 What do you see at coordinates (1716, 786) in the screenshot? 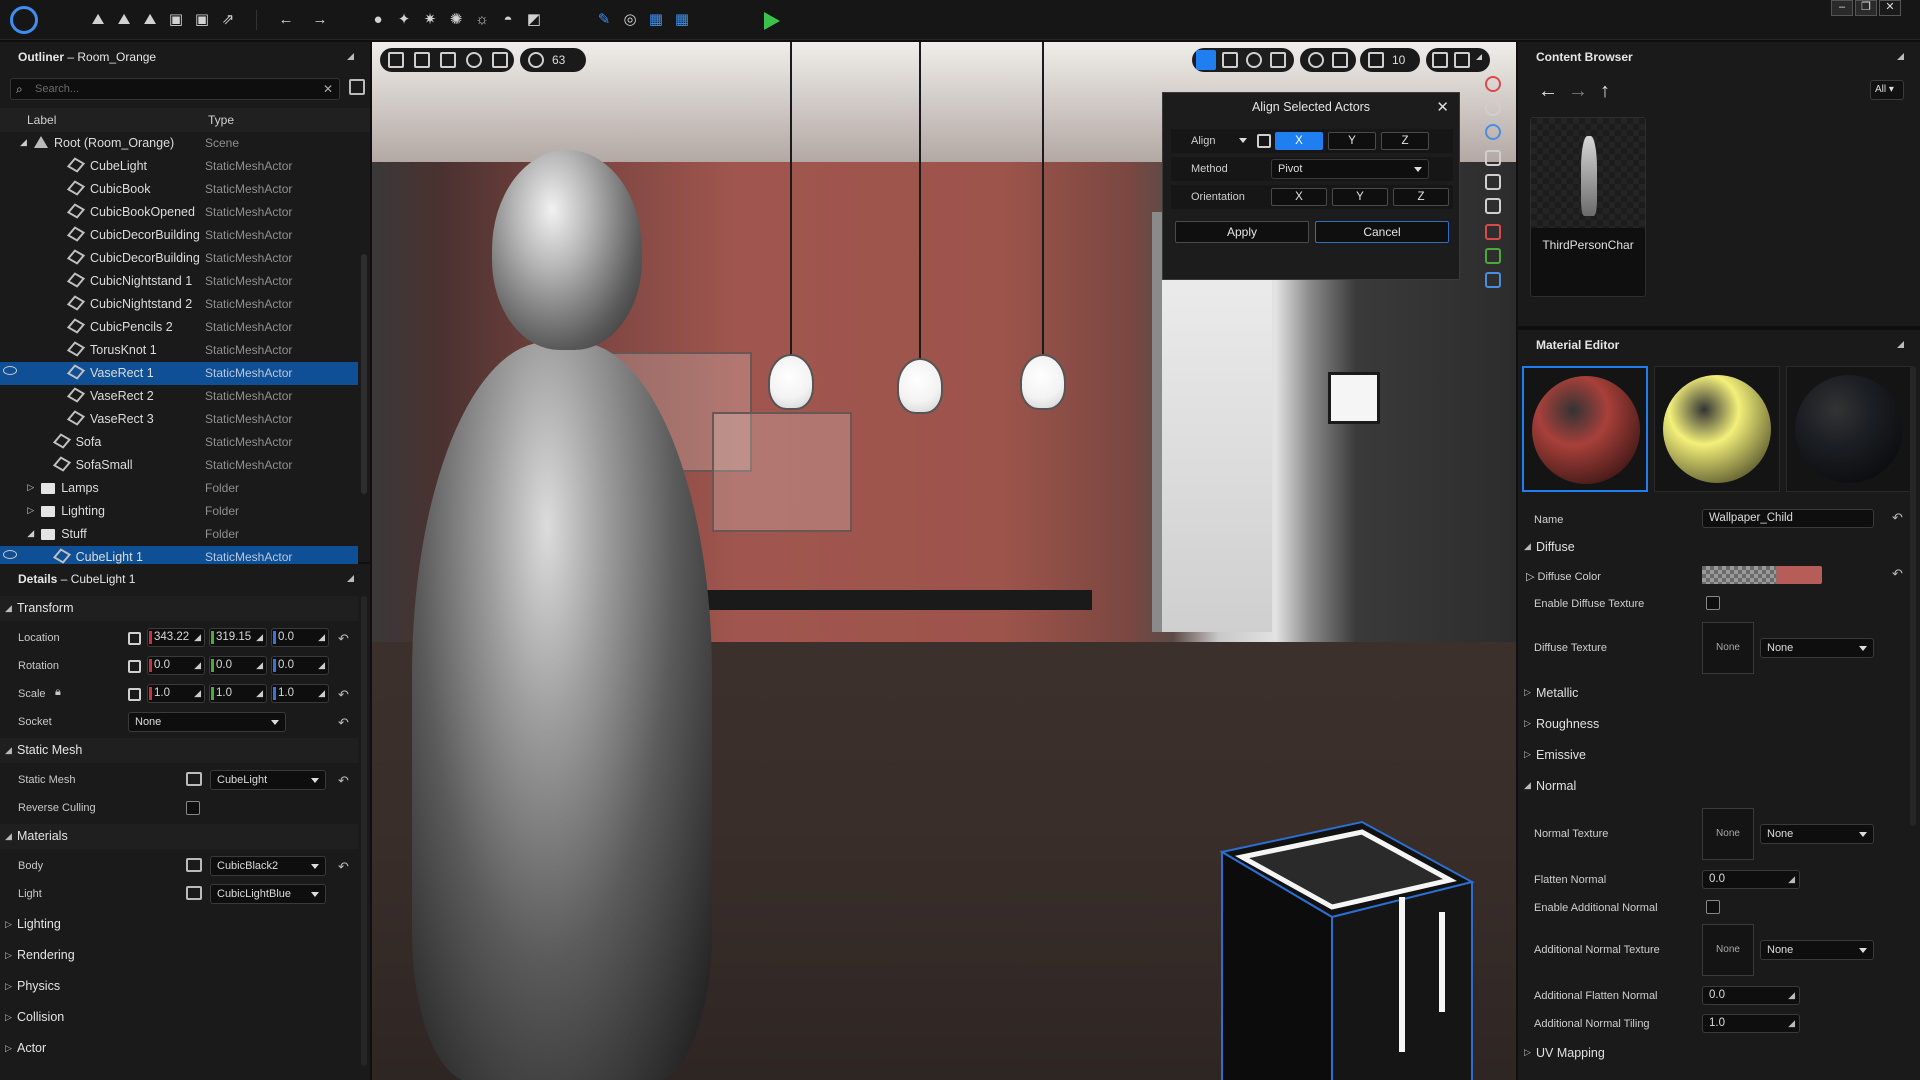
I see `section-normal: ◢ Normal` at bounding box center [1716, 786].